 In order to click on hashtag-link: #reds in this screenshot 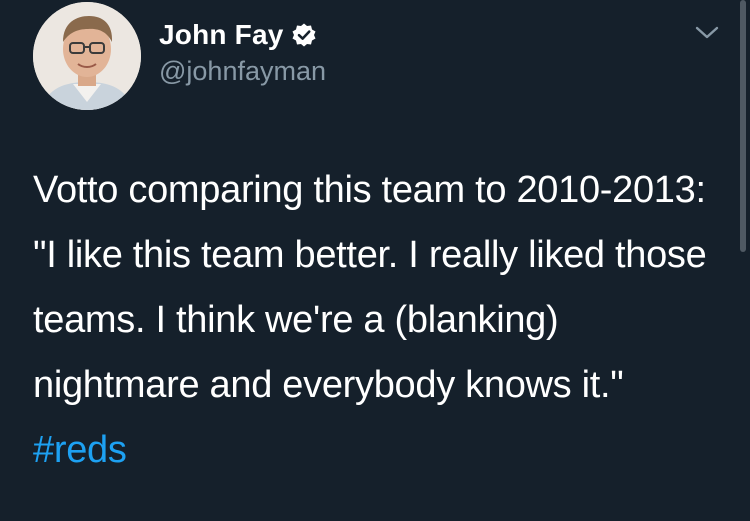, I will do `click(80, 450)`.